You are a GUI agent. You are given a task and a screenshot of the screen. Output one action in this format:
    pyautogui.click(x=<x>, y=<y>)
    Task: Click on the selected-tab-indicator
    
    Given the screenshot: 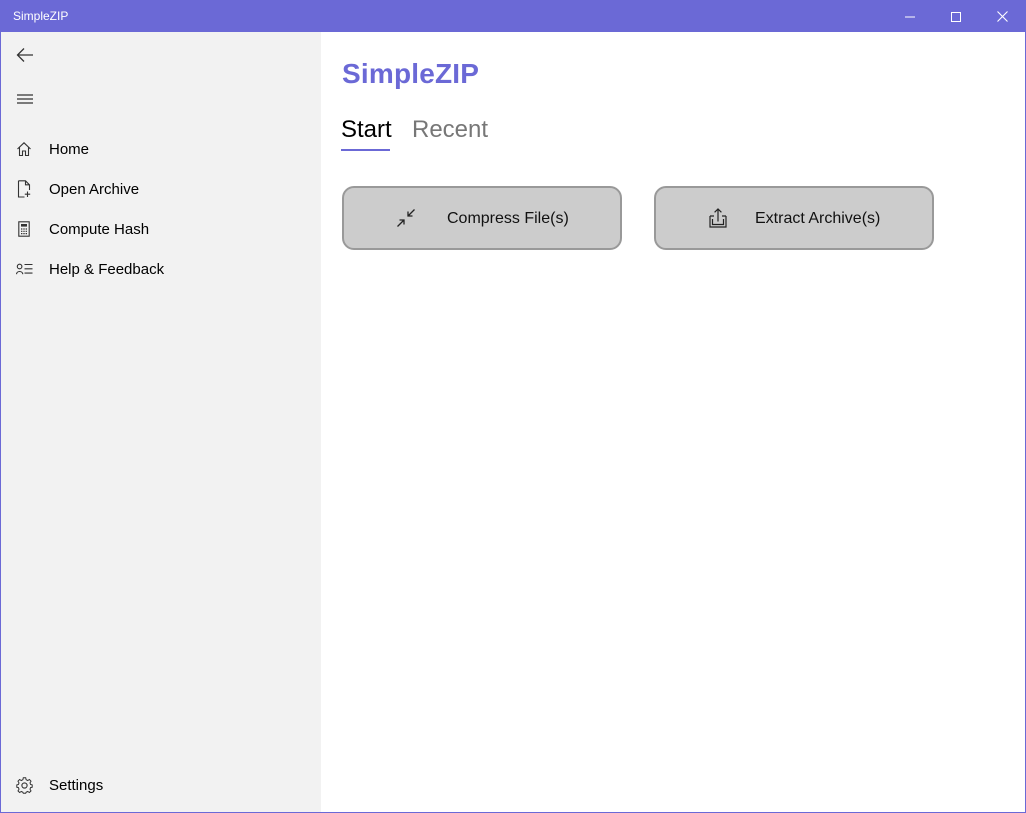 What is the action you would take?
    pyautogui.click(x=365, y=150)
    